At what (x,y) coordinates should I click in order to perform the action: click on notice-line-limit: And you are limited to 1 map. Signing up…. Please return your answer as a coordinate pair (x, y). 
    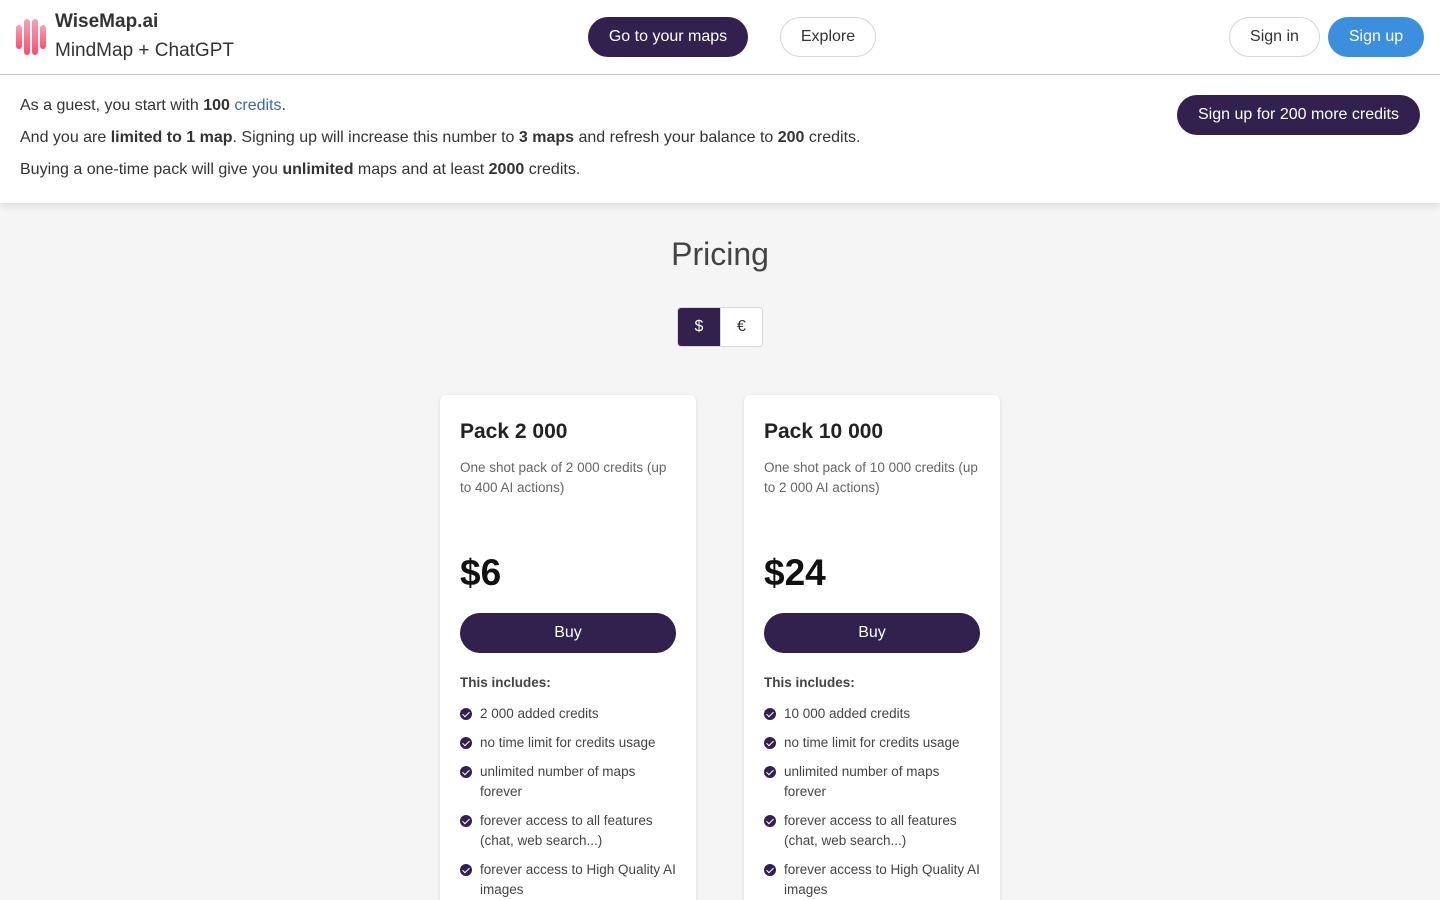
    Looking at the image, I should click on (440, 137).